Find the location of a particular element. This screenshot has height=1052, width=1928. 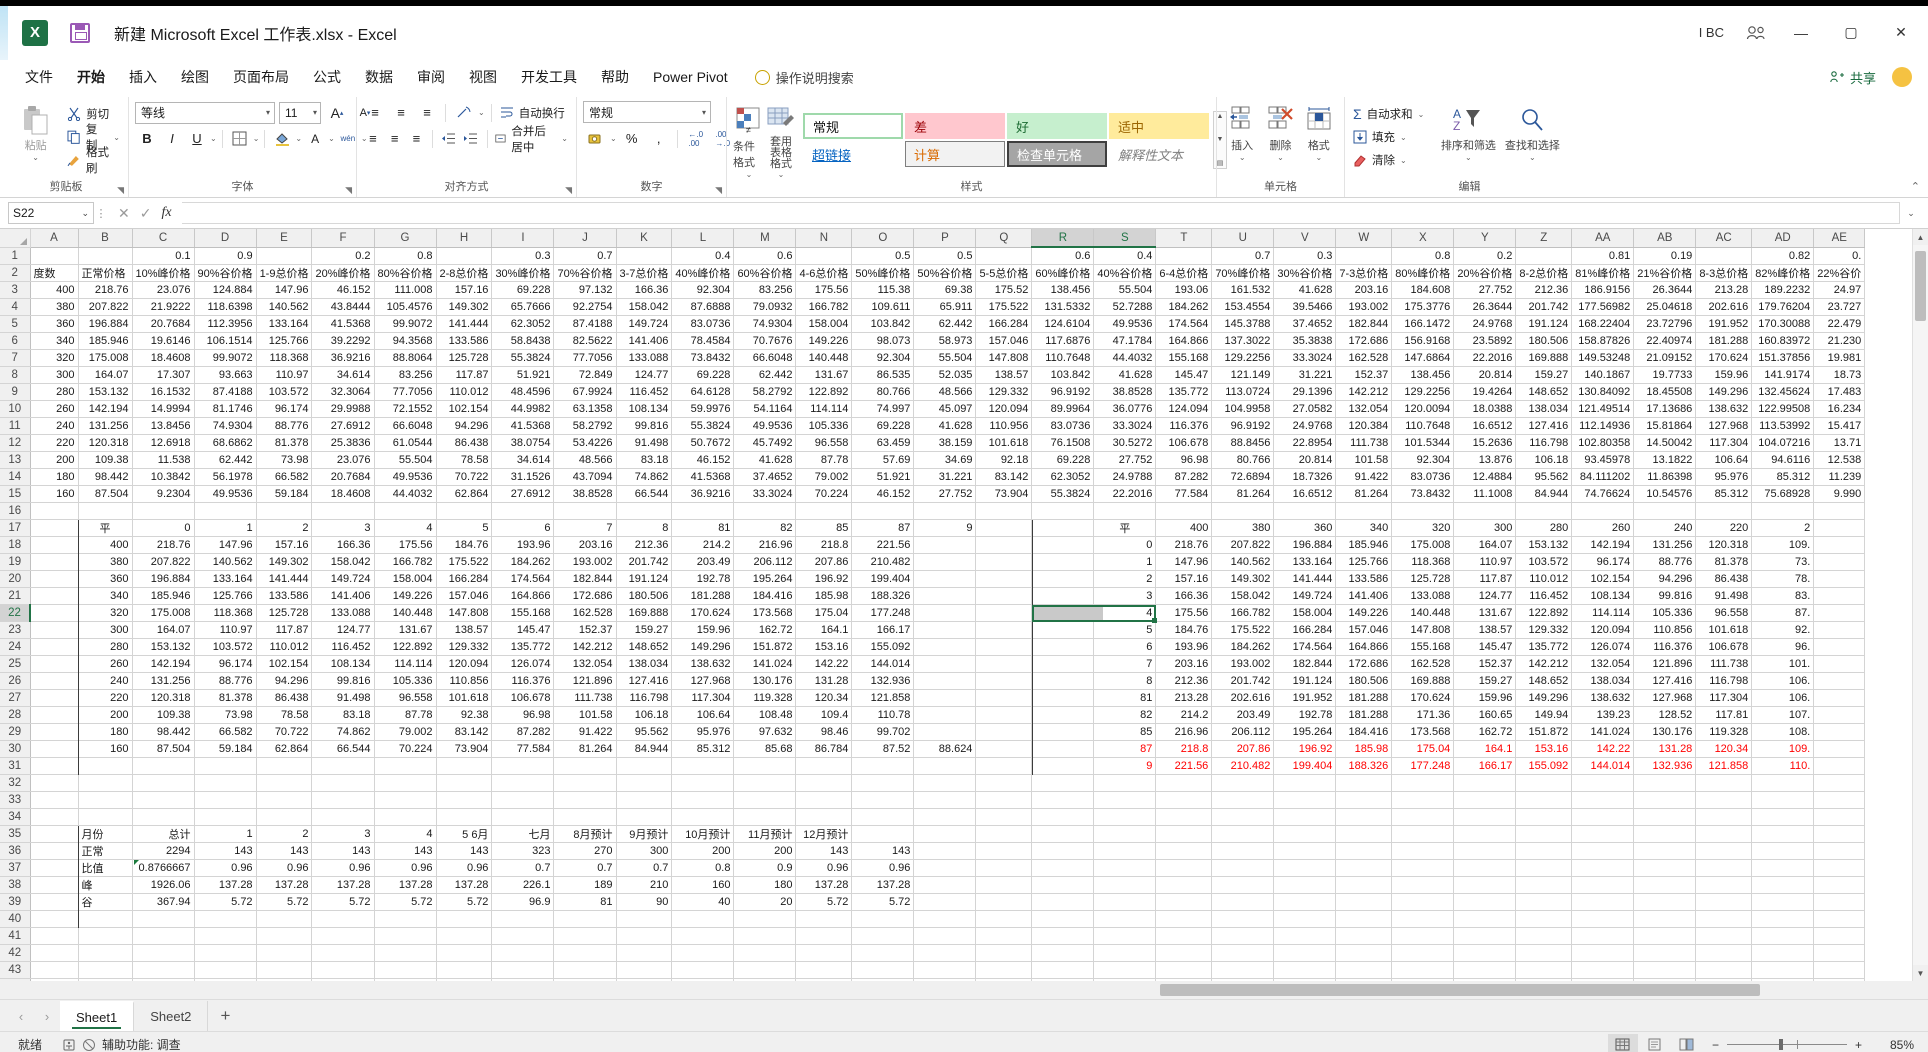

cell-G43 is located at coordinates (405, 970).